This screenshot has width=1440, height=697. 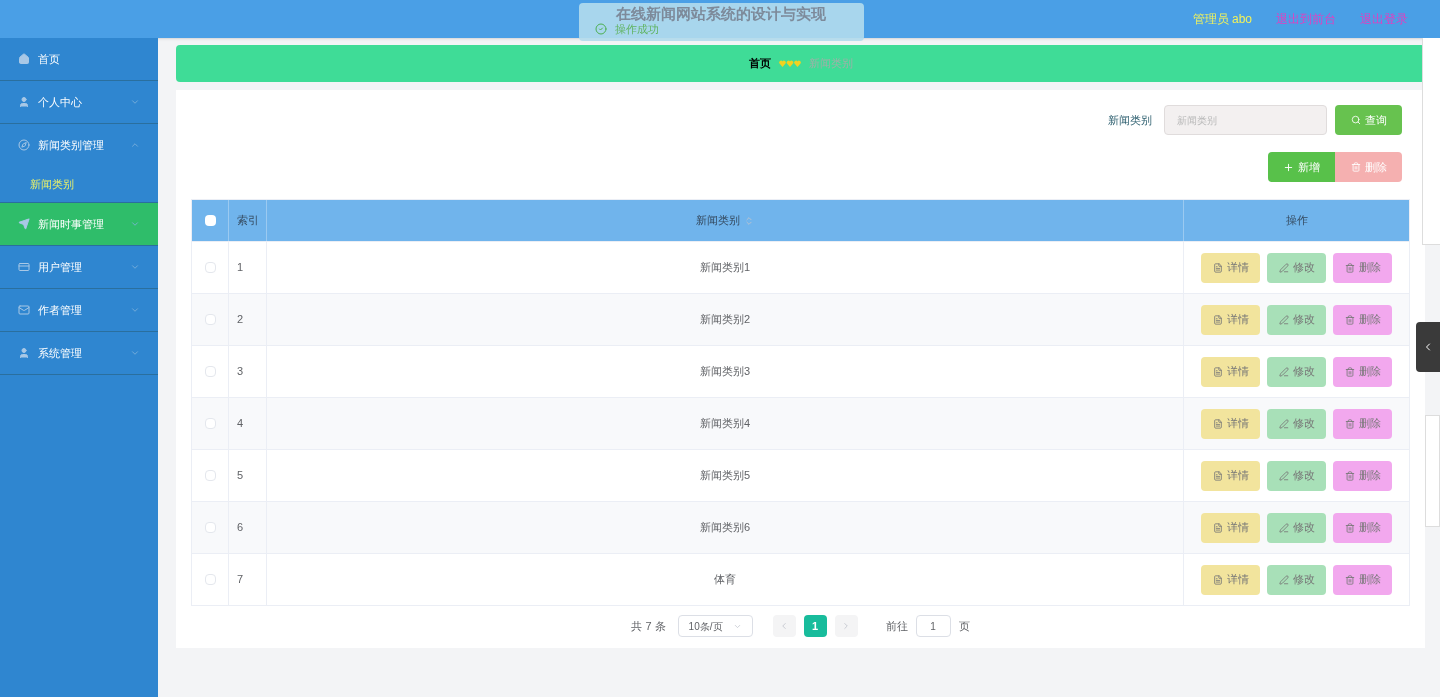 I want to click on hearts-icon, so click(x=789, y=63).